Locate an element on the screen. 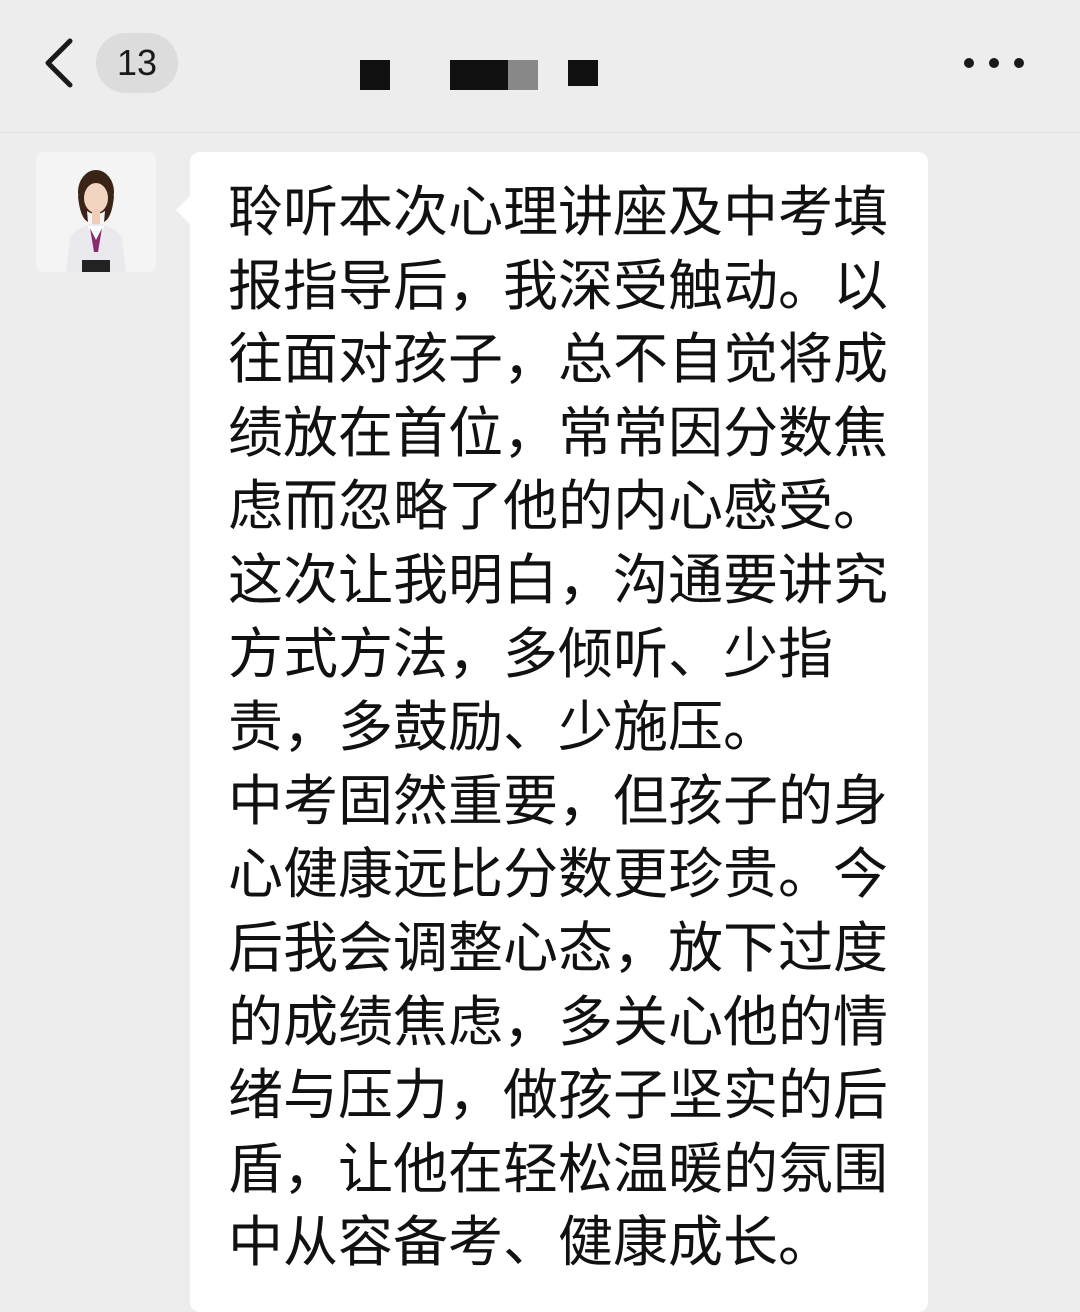 This screenshot has height=1312, width=1080. person-avatar-icon is located at coordinates (96, 212).